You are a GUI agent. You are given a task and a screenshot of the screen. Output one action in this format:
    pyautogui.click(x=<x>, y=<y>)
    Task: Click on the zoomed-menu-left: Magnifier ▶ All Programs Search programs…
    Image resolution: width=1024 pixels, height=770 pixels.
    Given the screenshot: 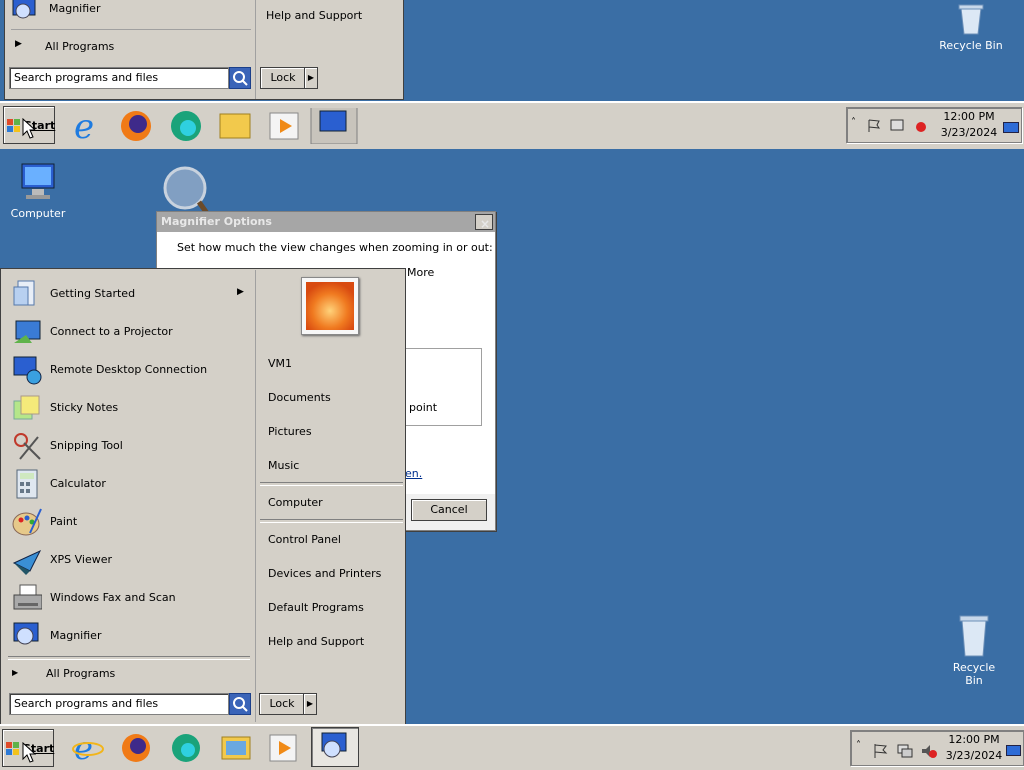 What is the action you would take?
    pyautogui.click(x=130, y=49)
    